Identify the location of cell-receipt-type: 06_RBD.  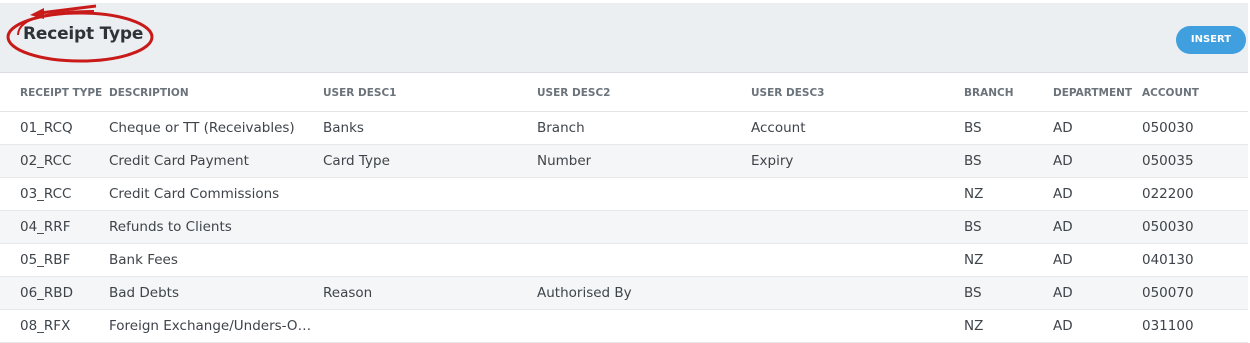
(46, 293).